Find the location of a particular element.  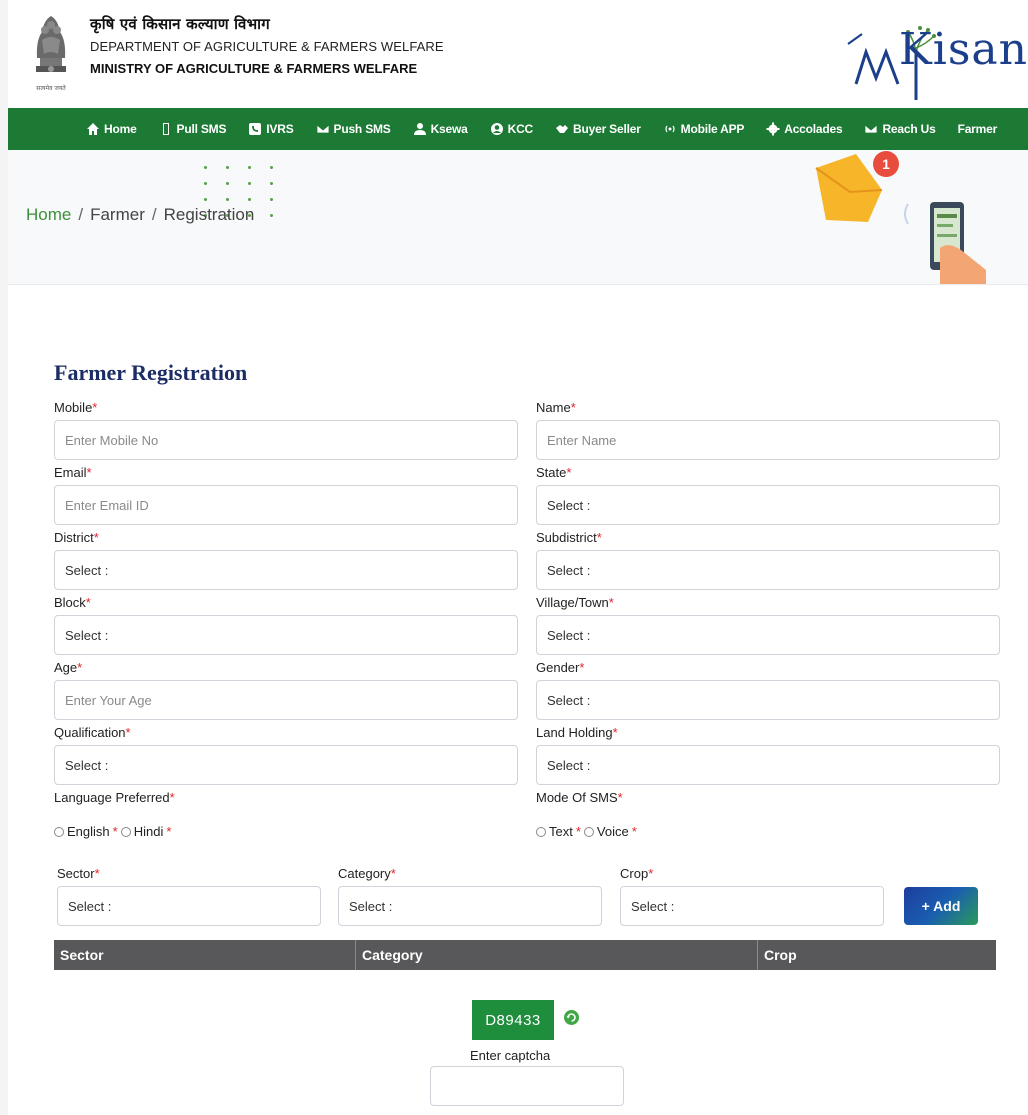

account-circle-icon is located at coordinates (496, 129).